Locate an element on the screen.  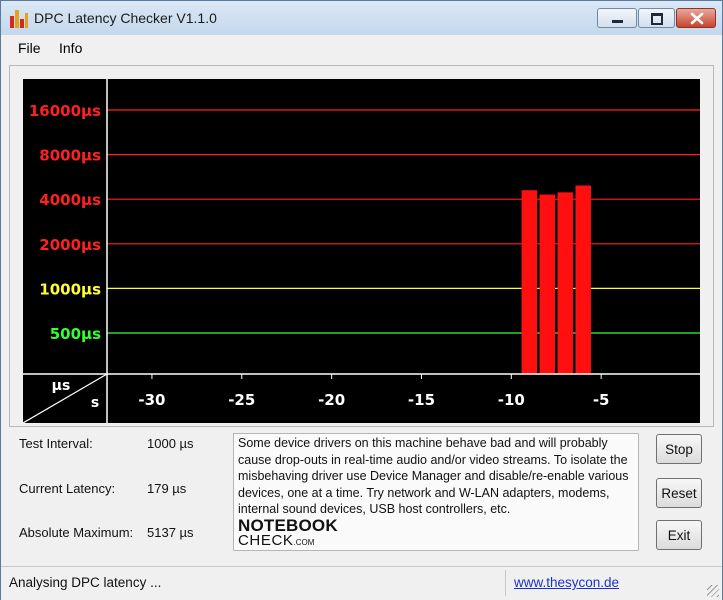
stat-value-current-latency: 179 µs is located at coordinates (167, 488).